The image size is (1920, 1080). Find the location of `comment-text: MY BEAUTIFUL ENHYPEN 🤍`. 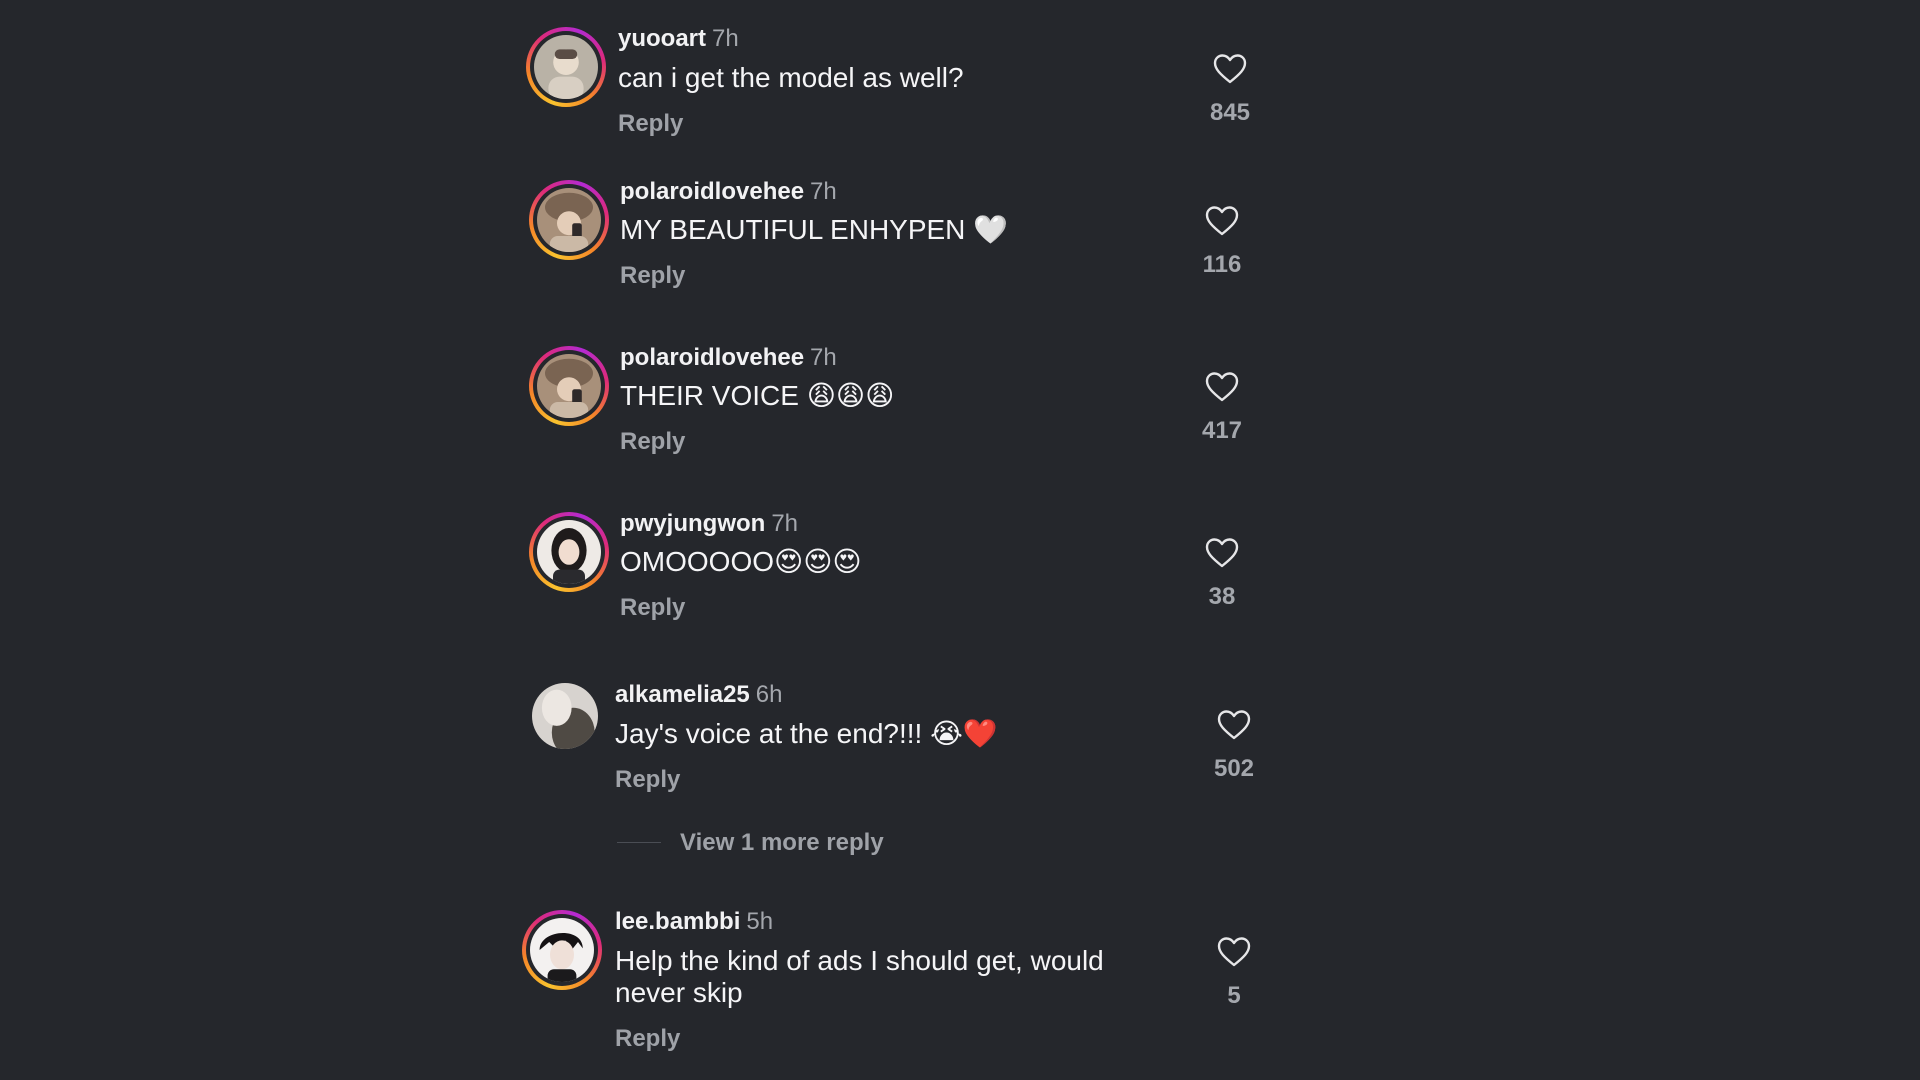

comment-text: MY BEAUTIFUL ENHYPEN 🤍 is located at coordinates (814, 229).